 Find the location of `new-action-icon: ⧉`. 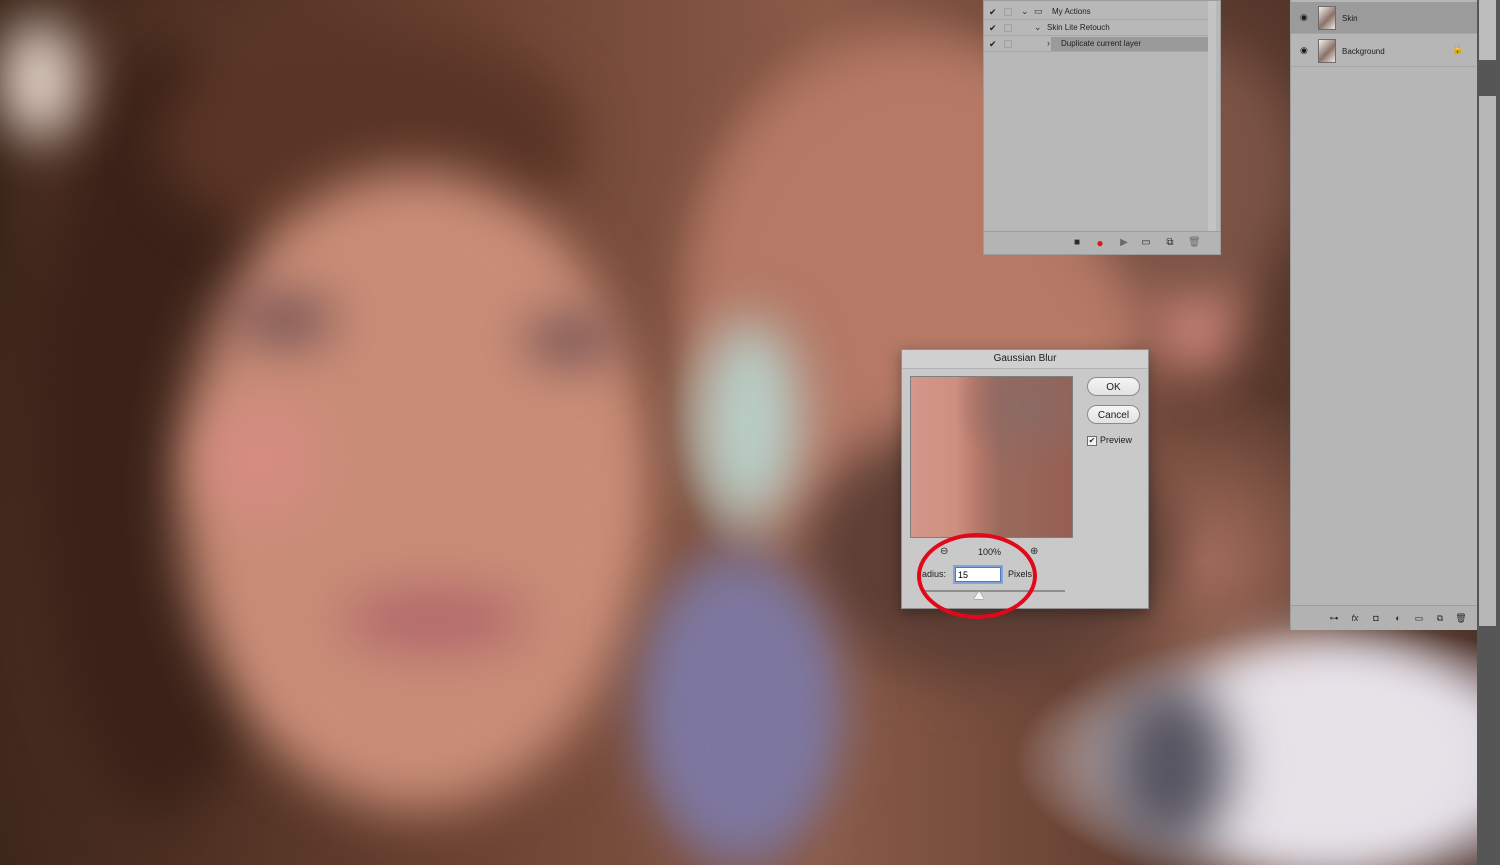

new-action-icon: ⧉ is located at coordinates (1170, 243).